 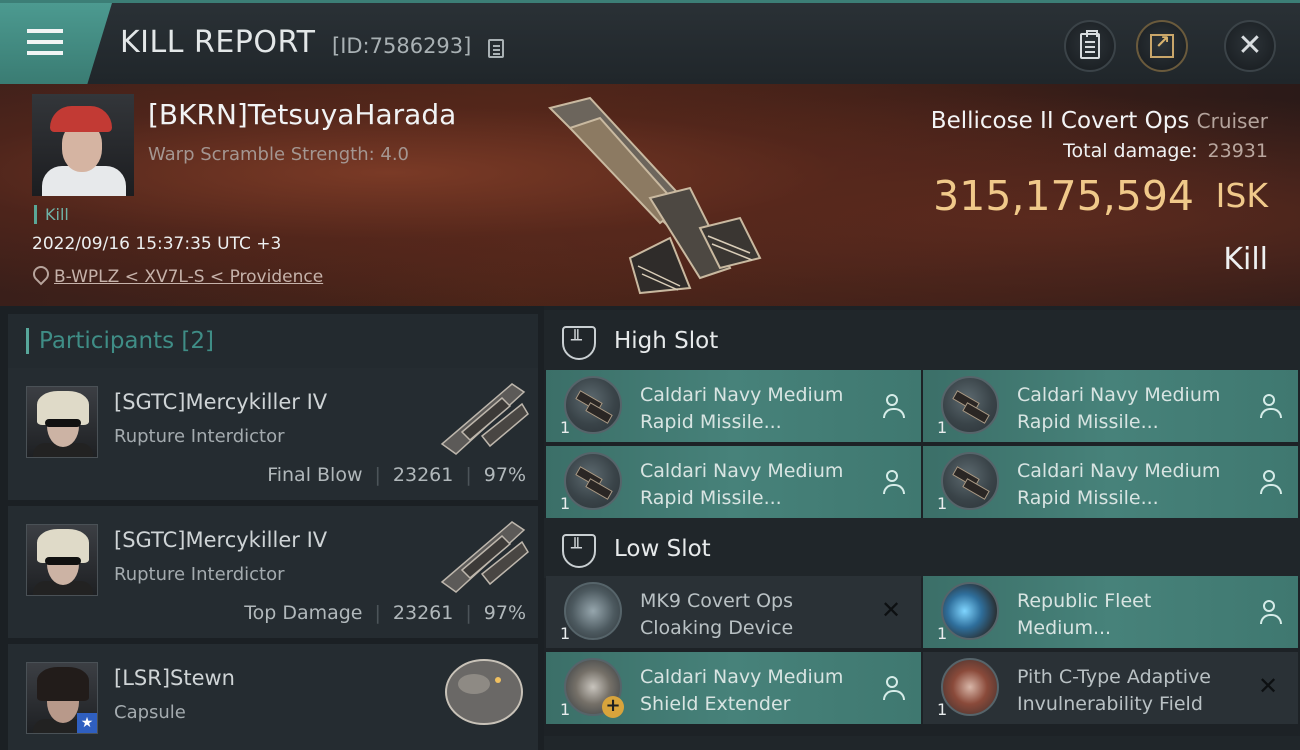 I want to click on invulnerability-field-icon, so click(x=970, y=687).